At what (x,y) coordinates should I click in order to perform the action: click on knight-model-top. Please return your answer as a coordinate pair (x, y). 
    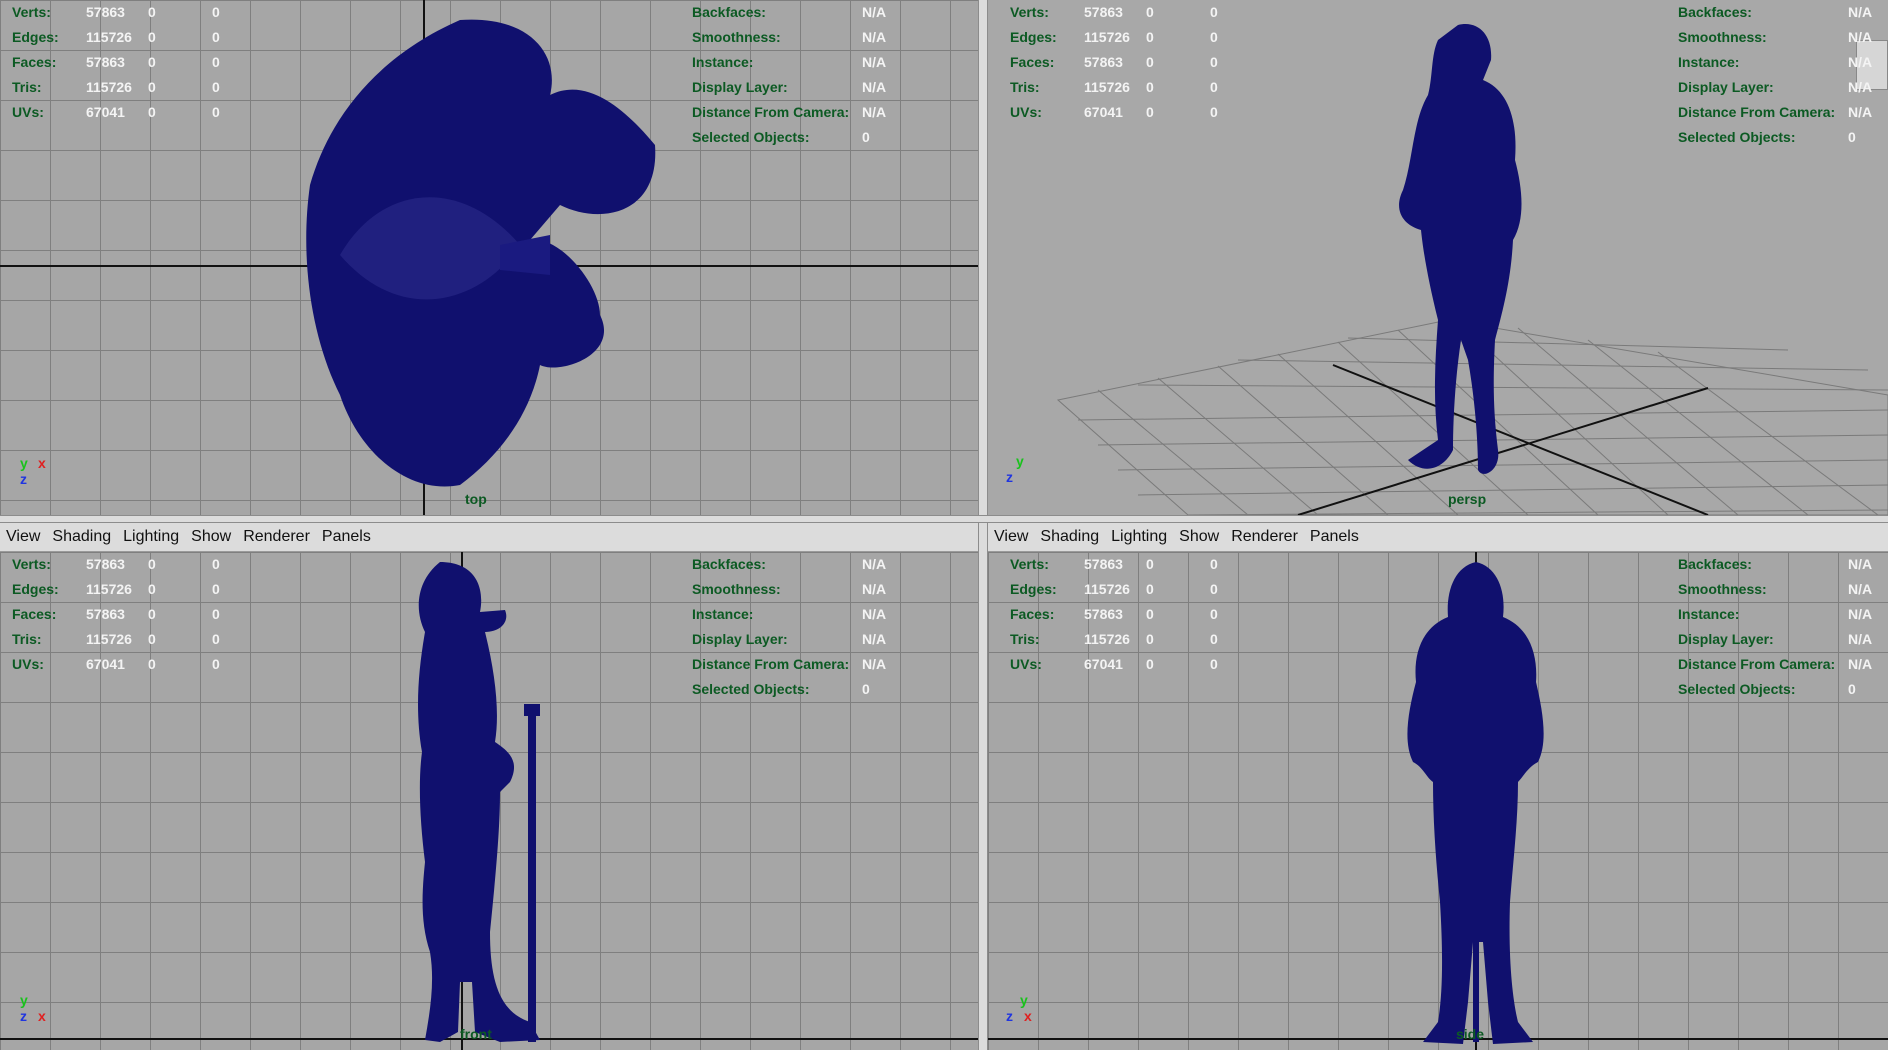
    Looking at the image, I should click on (485, 255).